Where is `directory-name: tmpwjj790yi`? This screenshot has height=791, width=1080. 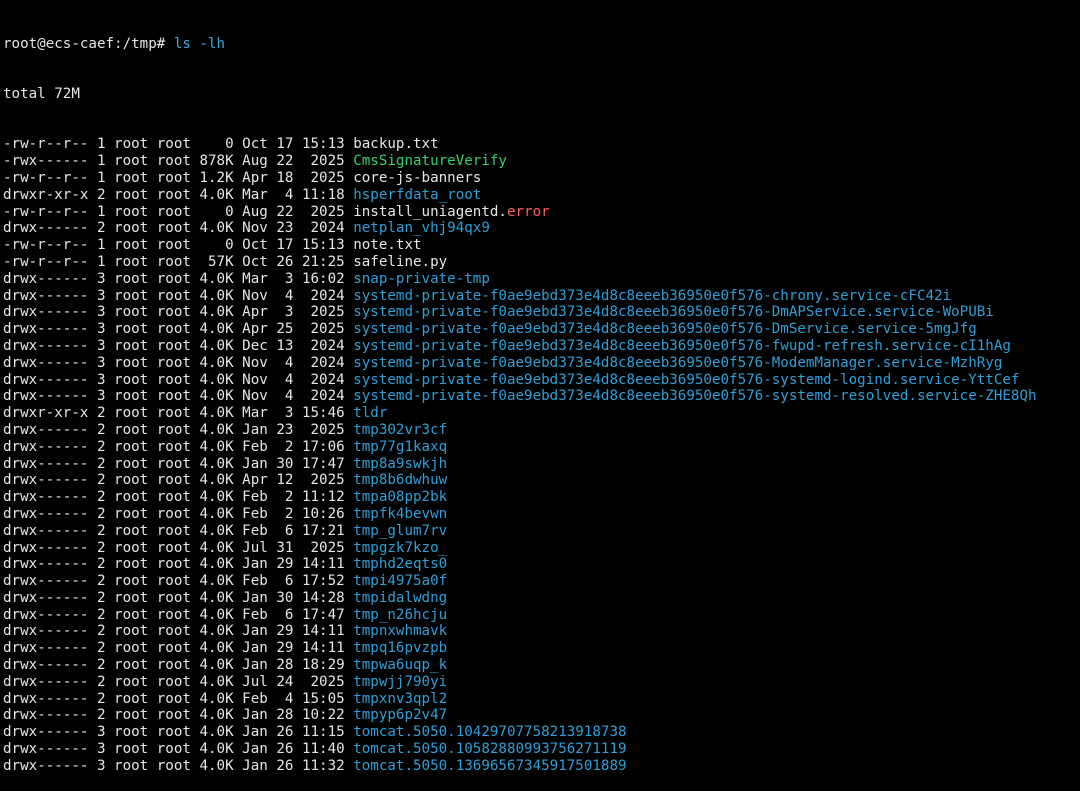
directory-name: tmpwjj790yi is located at coordinates (400, 681).